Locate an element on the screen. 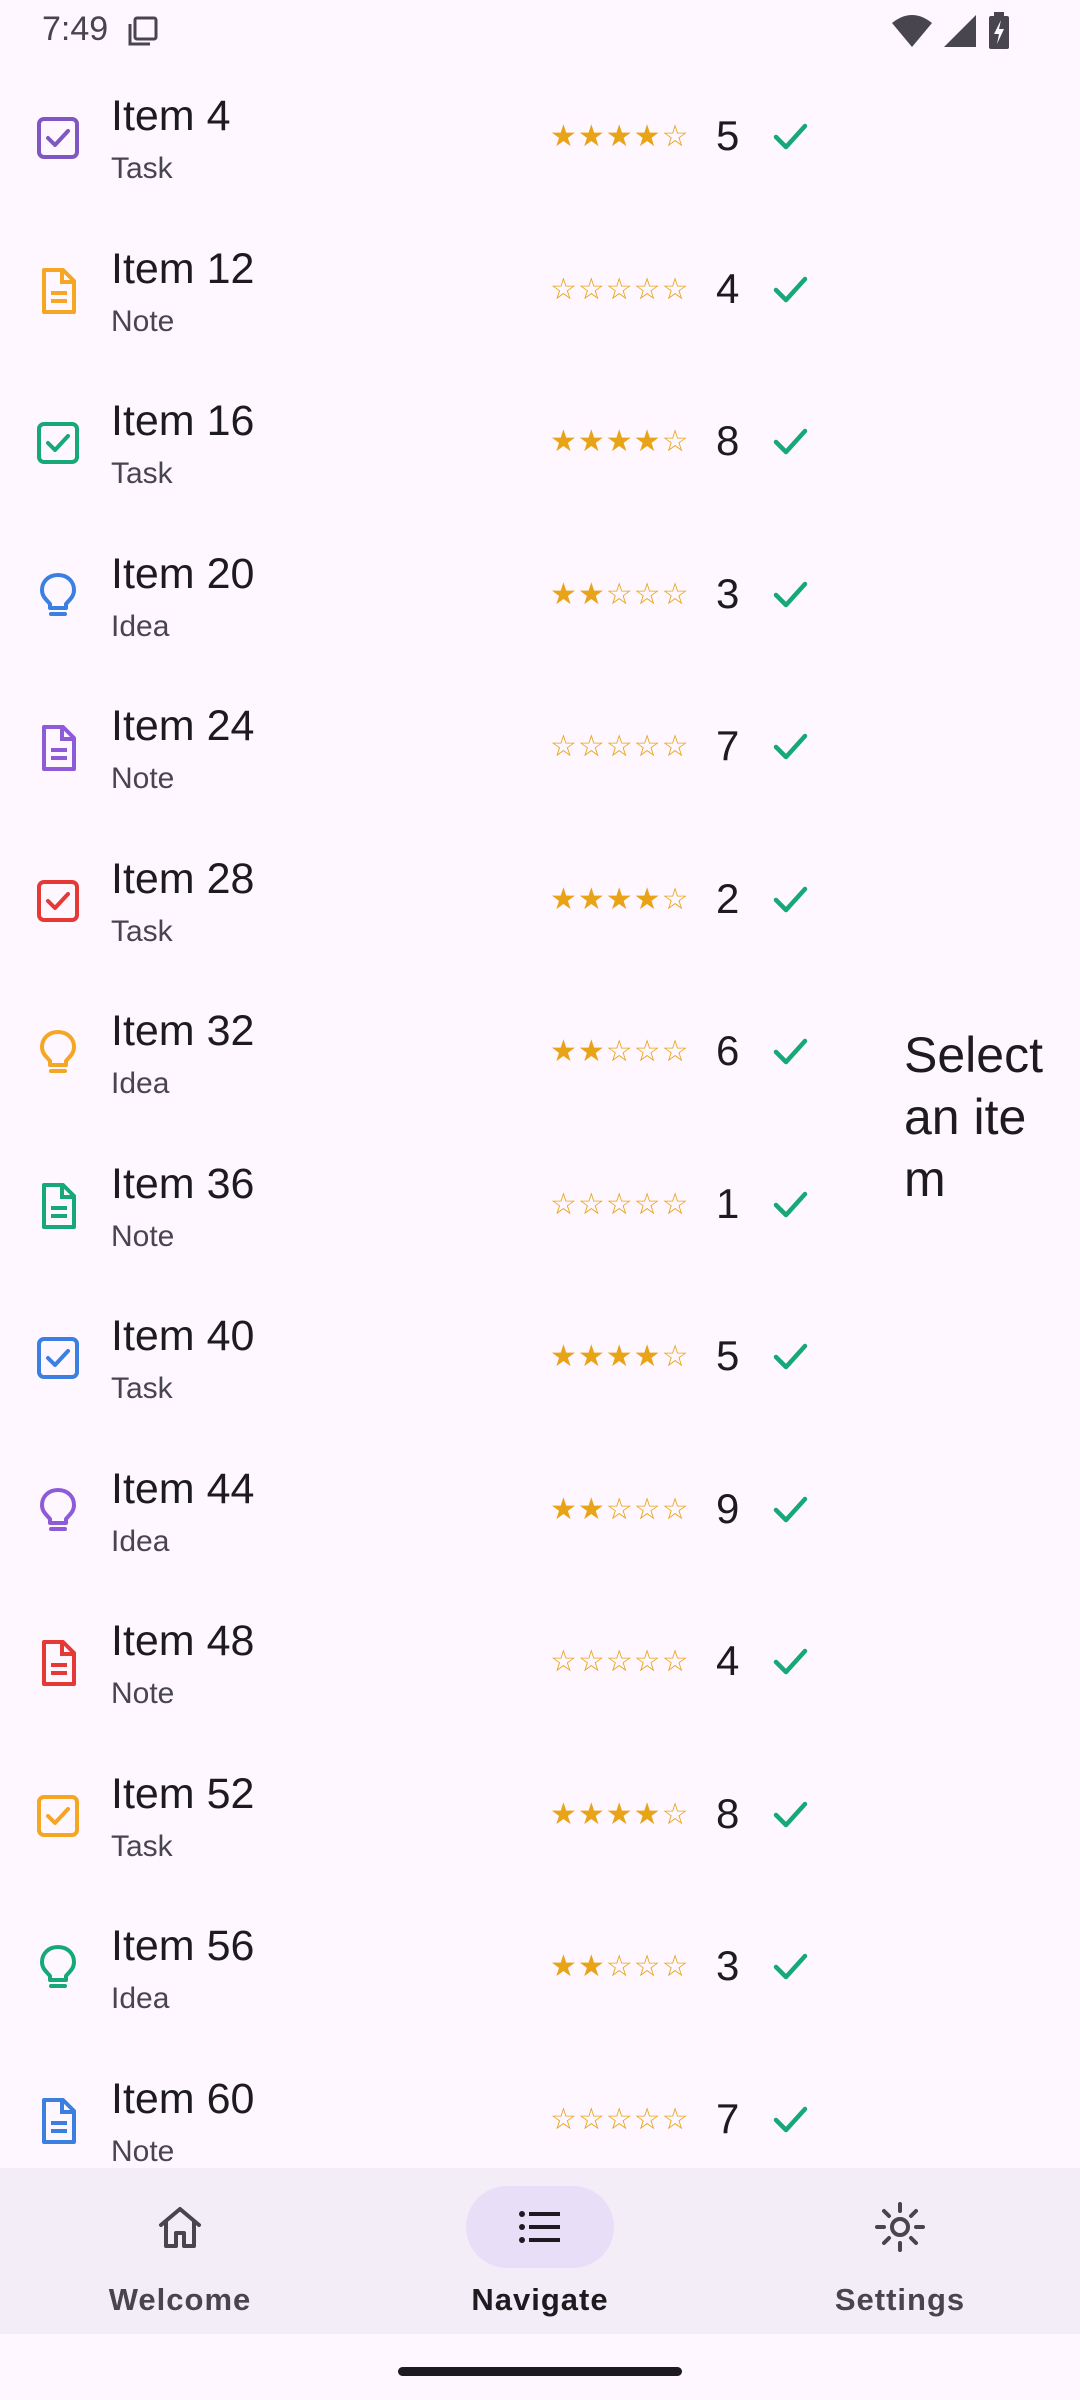  nav-welcome: Welcome is located at coordinates (180, 2251).